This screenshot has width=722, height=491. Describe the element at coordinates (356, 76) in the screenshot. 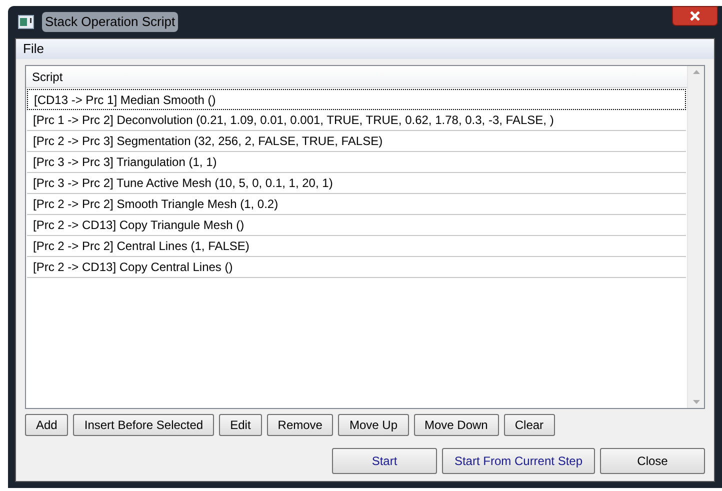

I see `column-header: Script` at that location.